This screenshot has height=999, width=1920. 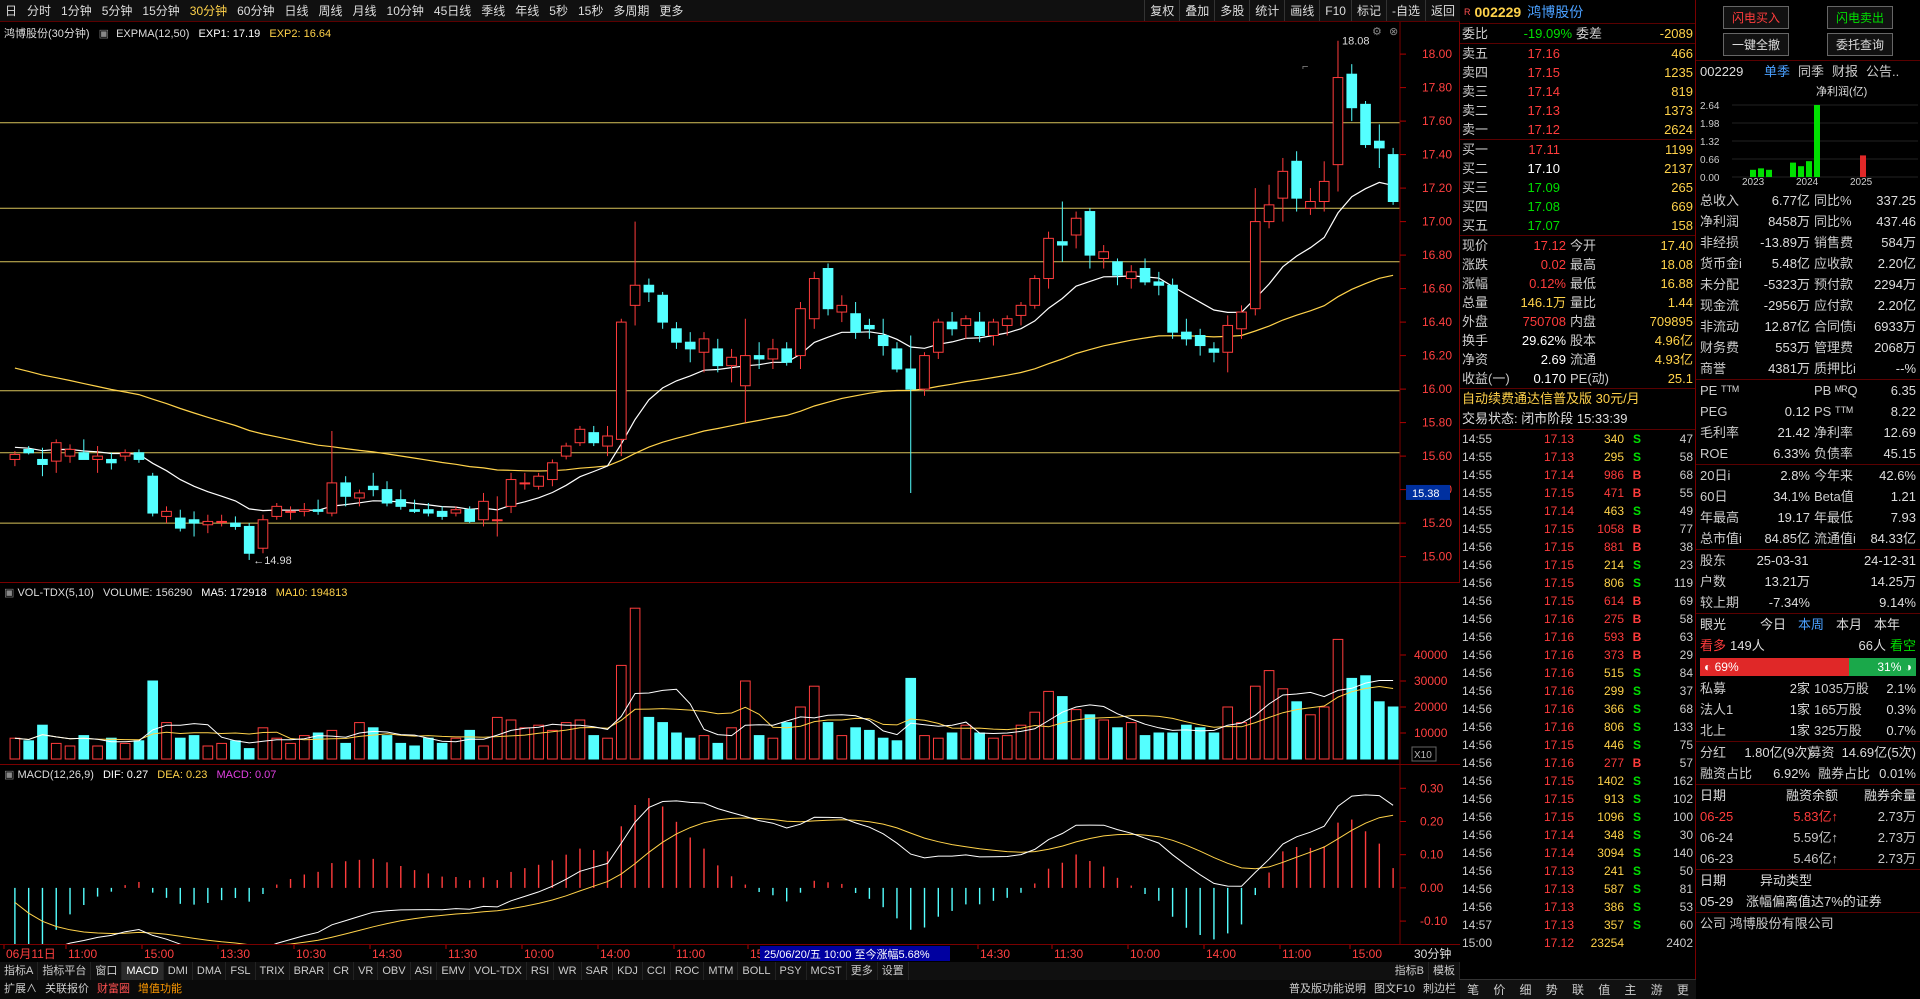 I want to click on tab-report: 财报, so click(x=1845, y=72).